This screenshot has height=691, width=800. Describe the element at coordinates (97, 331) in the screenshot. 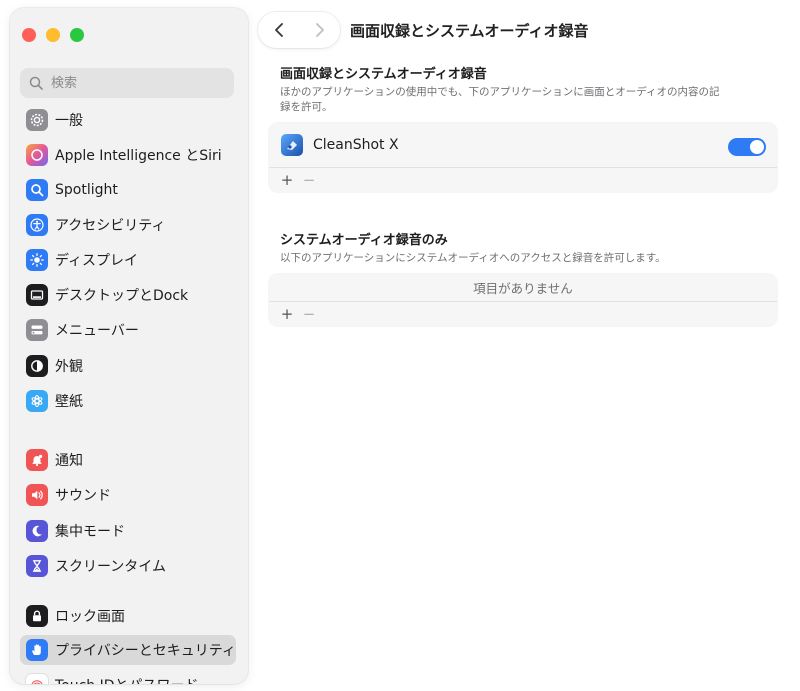

I see `sidebar-item-label: メニューバー` at that location.